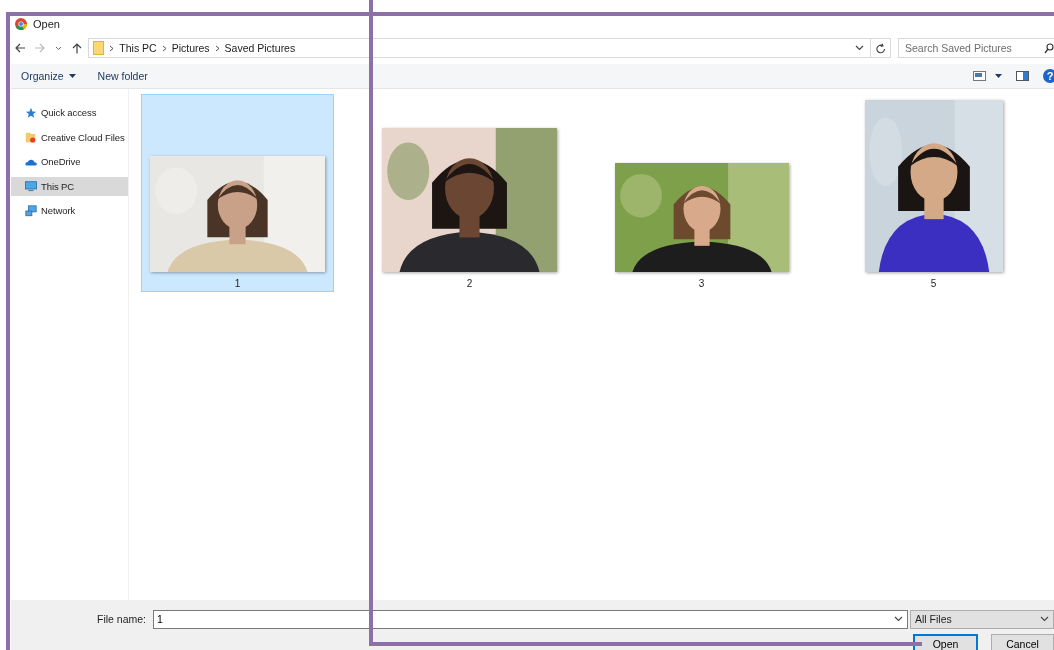 This screenshot has height=650, width=1054. Describe the element at coordinates (121, 619) in the screenshot. I see `file-name-label: File name:` at that location.